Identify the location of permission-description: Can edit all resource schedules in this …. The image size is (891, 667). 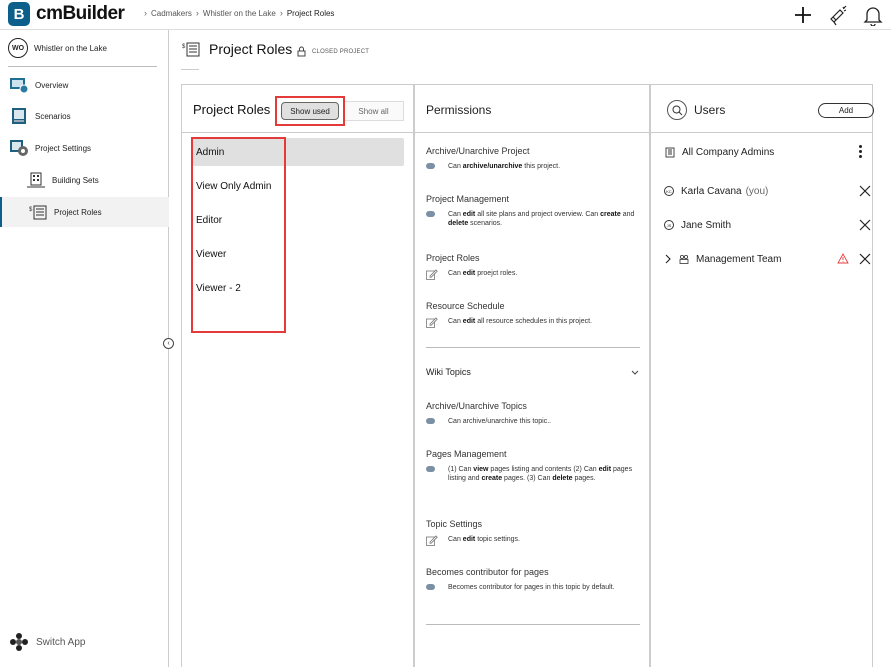
(533, 322).